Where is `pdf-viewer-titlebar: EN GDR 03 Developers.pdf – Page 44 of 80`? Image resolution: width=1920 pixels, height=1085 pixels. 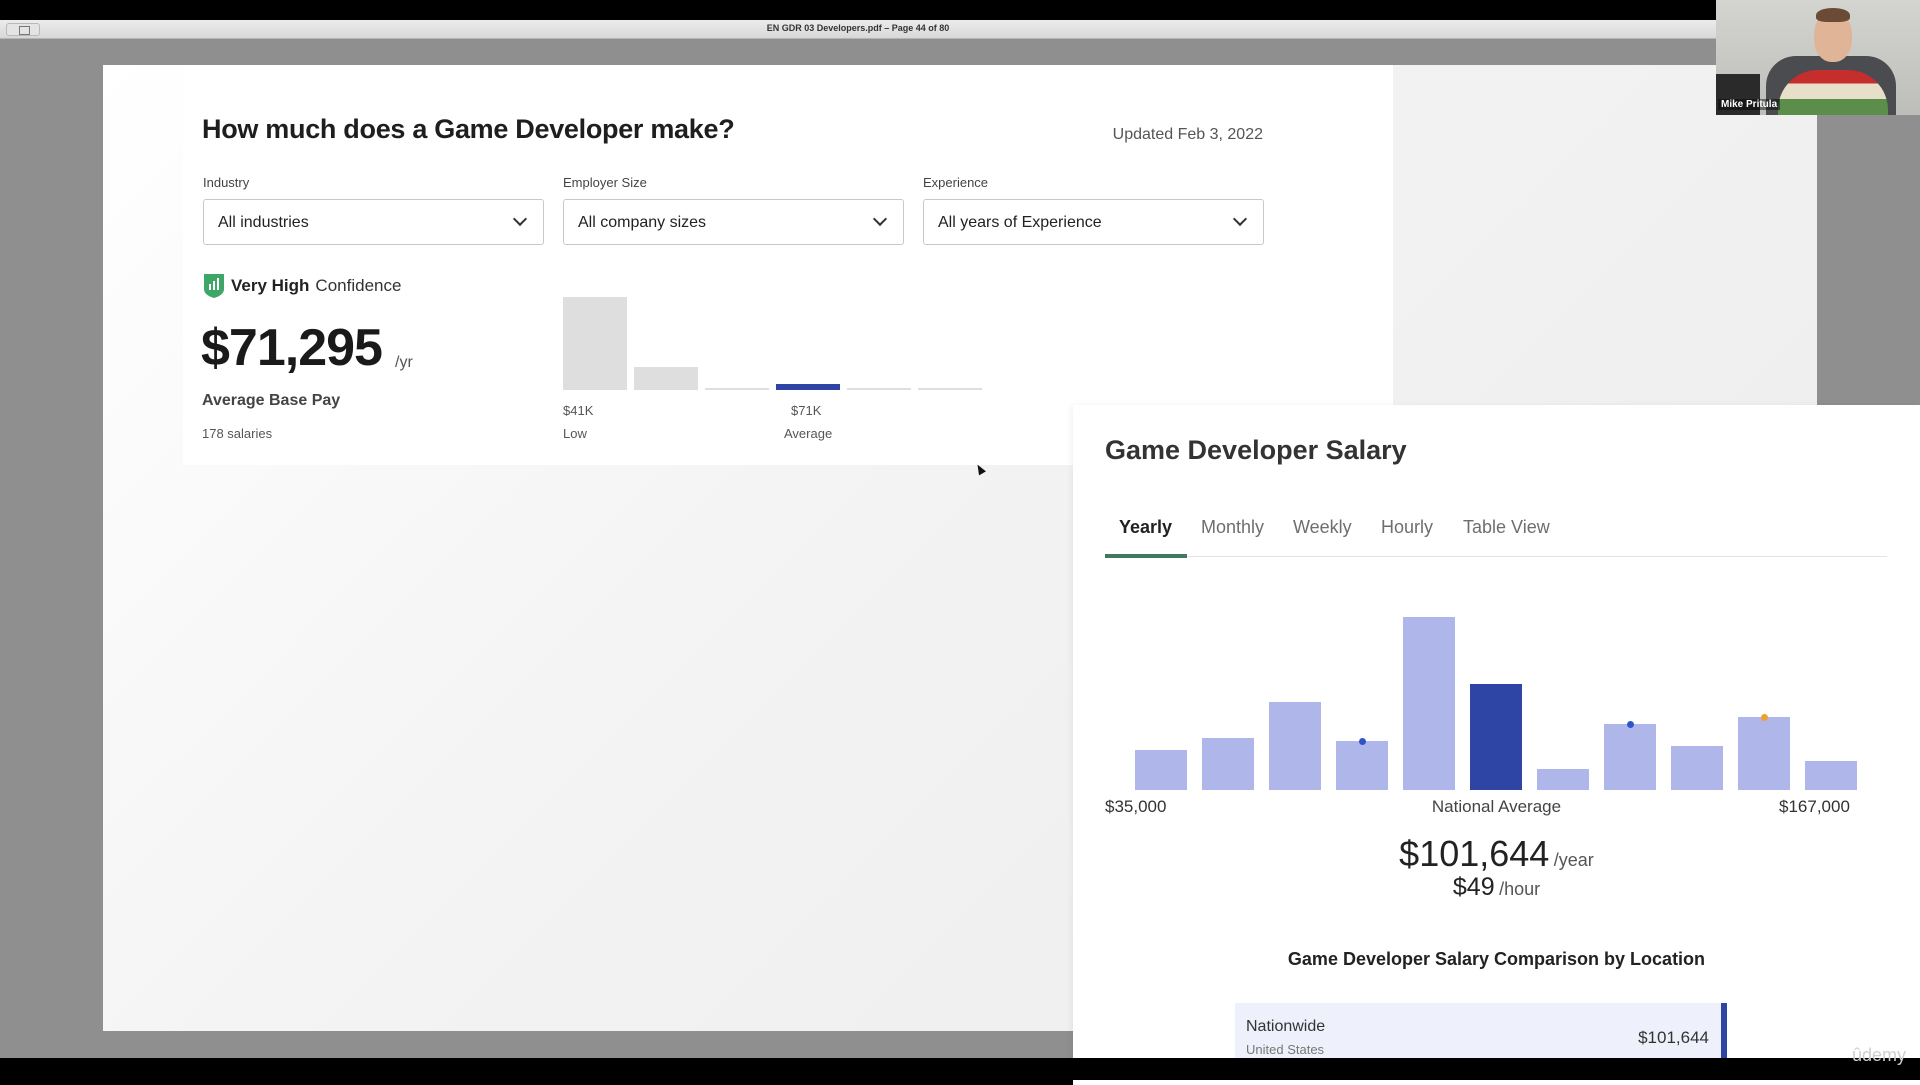
pdf-viewer-titlebar: EN GDR 03 Developers.pdf – Page 44 of 80 is located at coordinates (858, 29).